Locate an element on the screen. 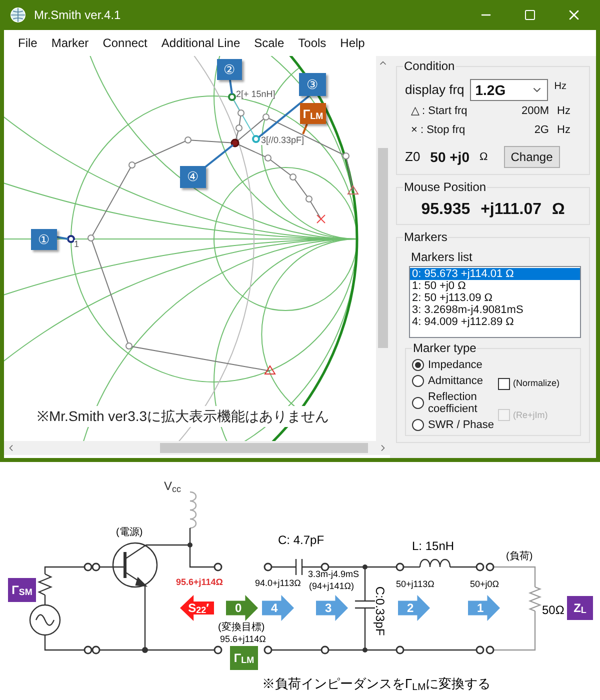  radio-label: Impedance is located at coordinates (455, 365).